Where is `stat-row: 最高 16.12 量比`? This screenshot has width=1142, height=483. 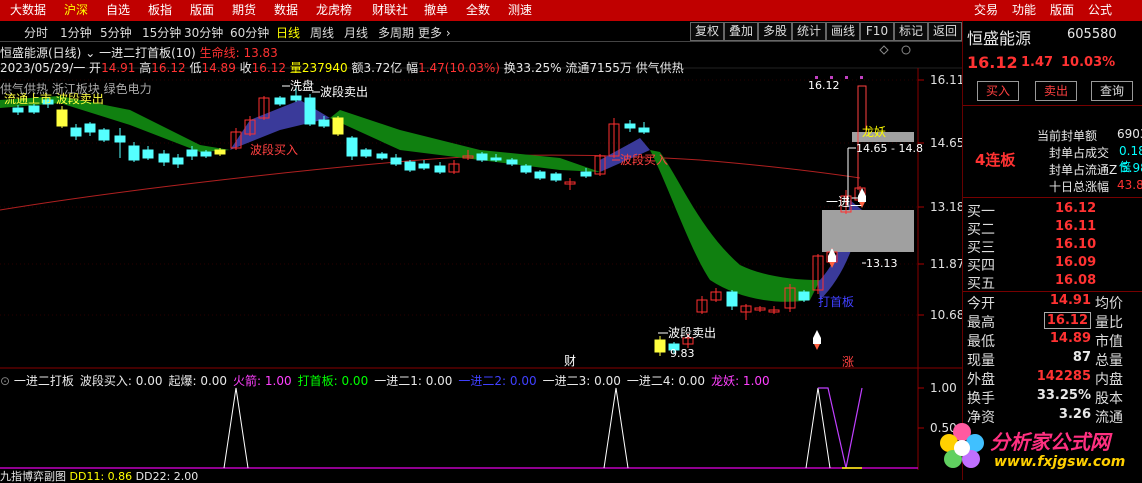 stat-row: 最高 16.12 量比 is located at coordinates (1052, 321).